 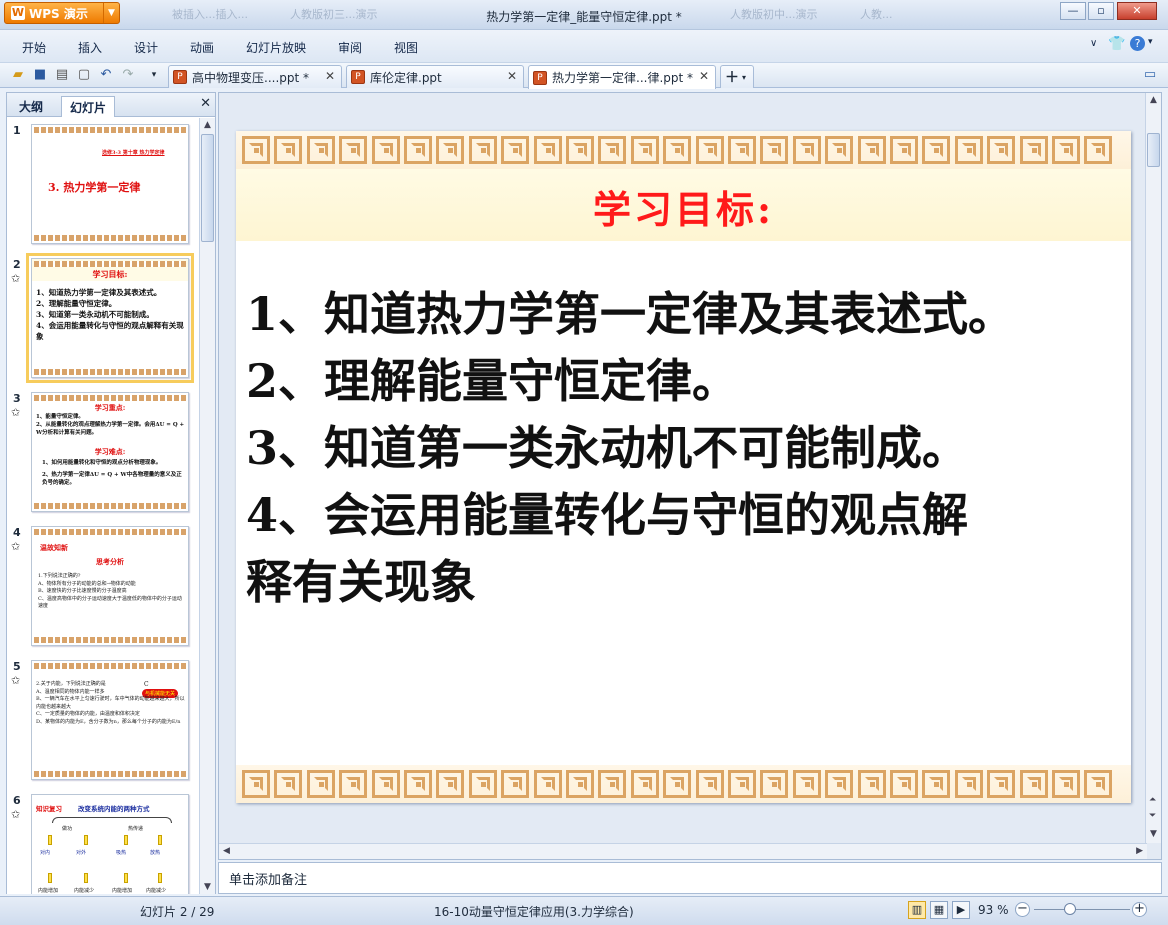 I want to click on thumb-node: 热传递, so click(x=136, y=829).